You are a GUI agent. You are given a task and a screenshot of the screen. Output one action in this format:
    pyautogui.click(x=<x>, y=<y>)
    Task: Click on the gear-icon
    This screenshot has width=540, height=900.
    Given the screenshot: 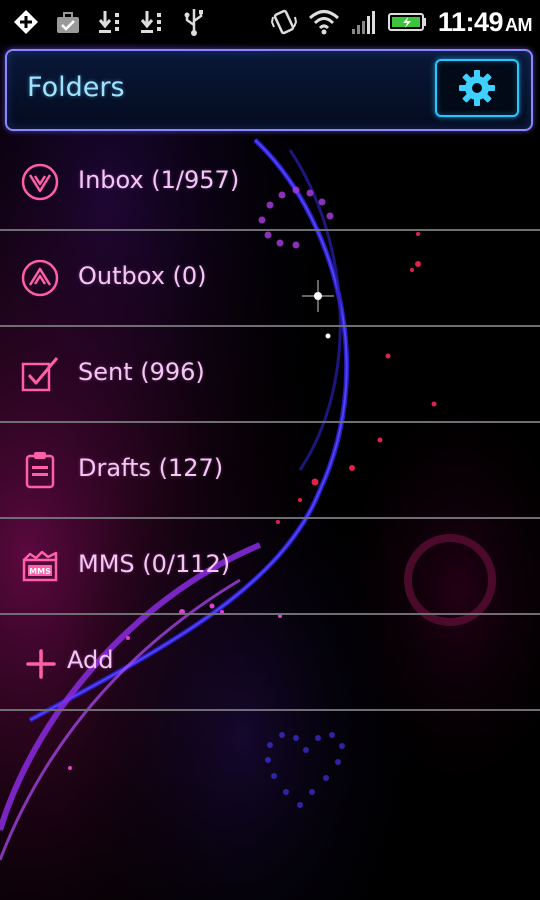 What is the action you would take?
    pyautogui.click(x=477, y=88)
    